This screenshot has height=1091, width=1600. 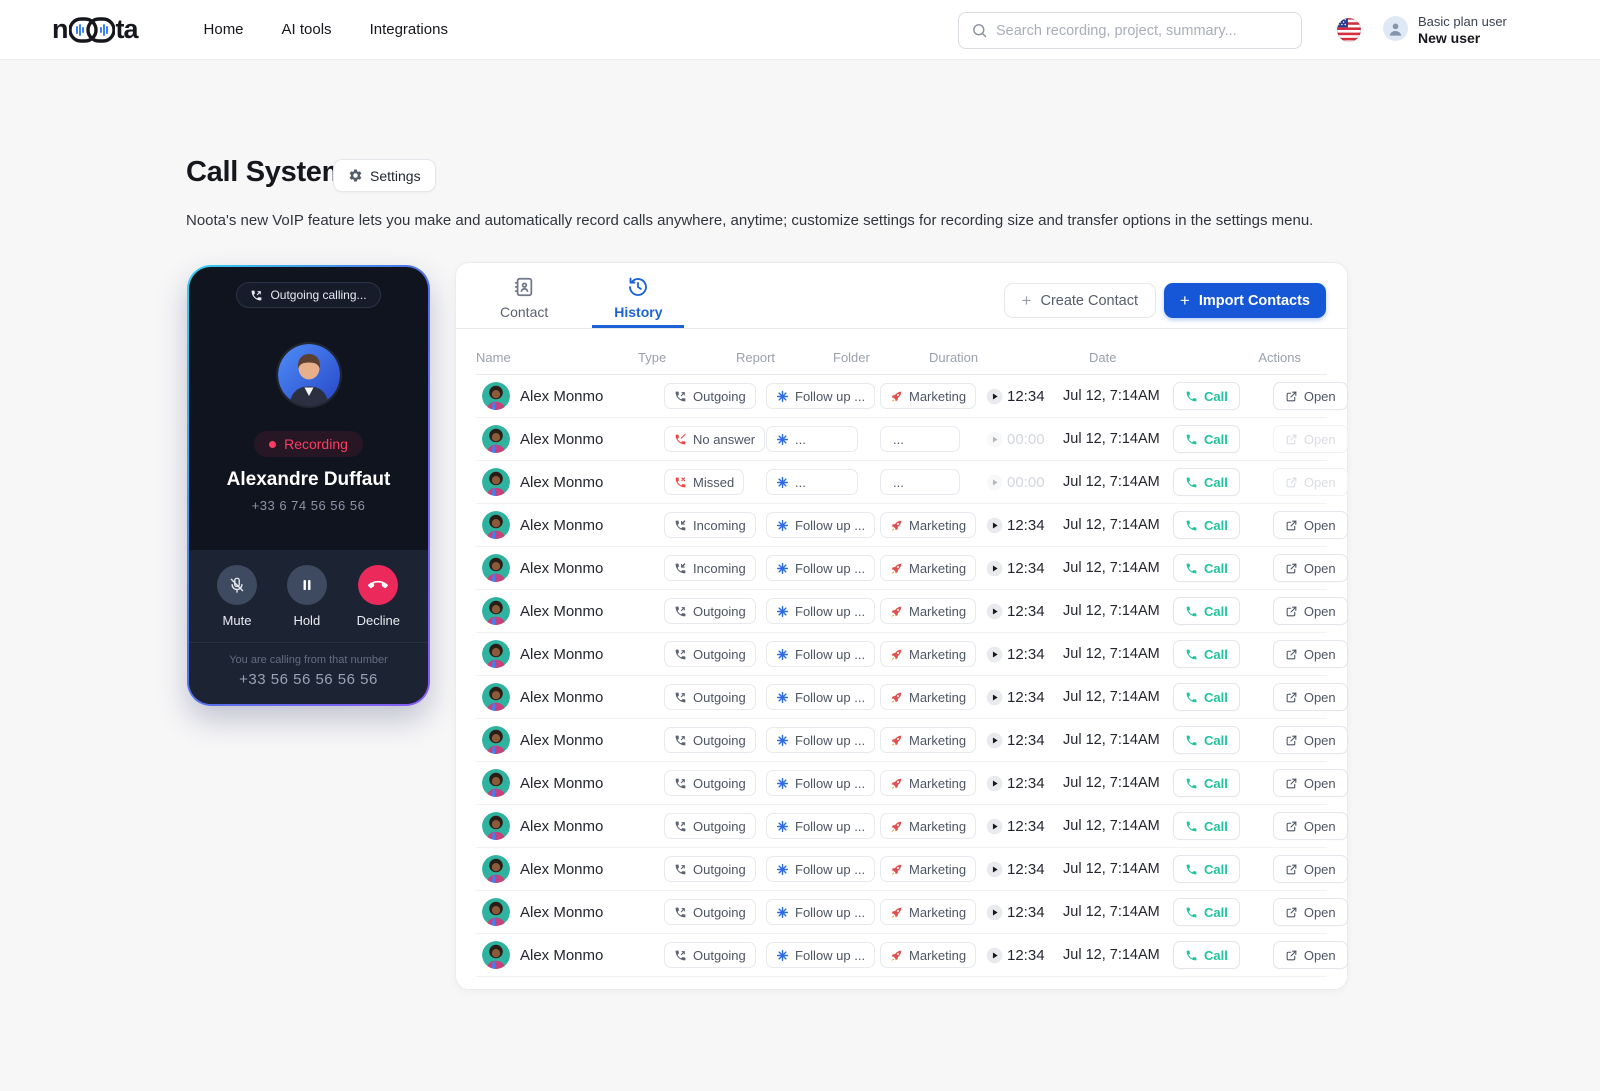 What do you see at coordinates (524, 287) in the screenshot?
I see `contact-book-icon` at bounding box center [524, 287].